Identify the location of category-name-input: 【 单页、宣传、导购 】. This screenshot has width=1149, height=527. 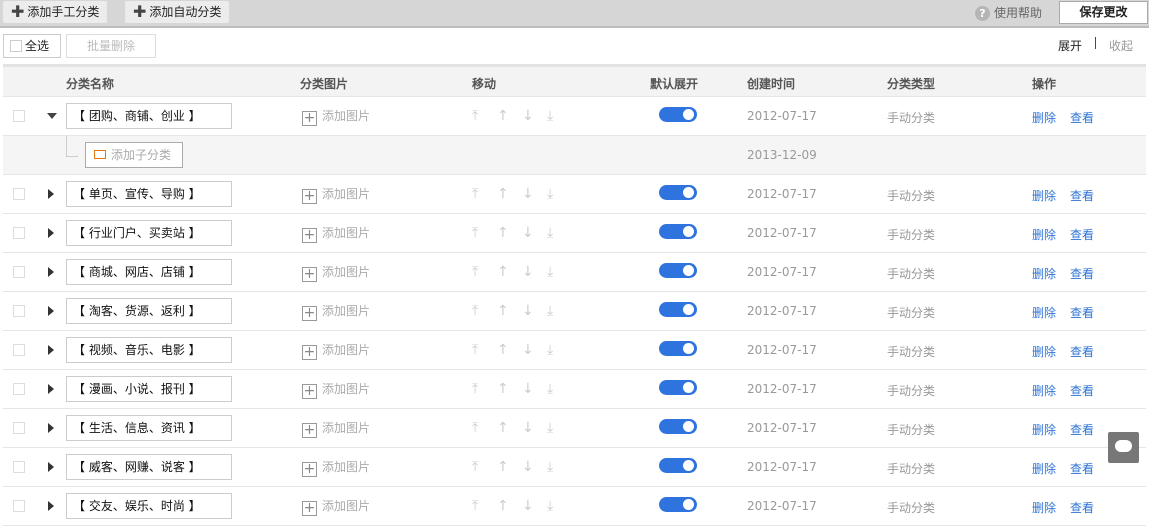
(149, 194).